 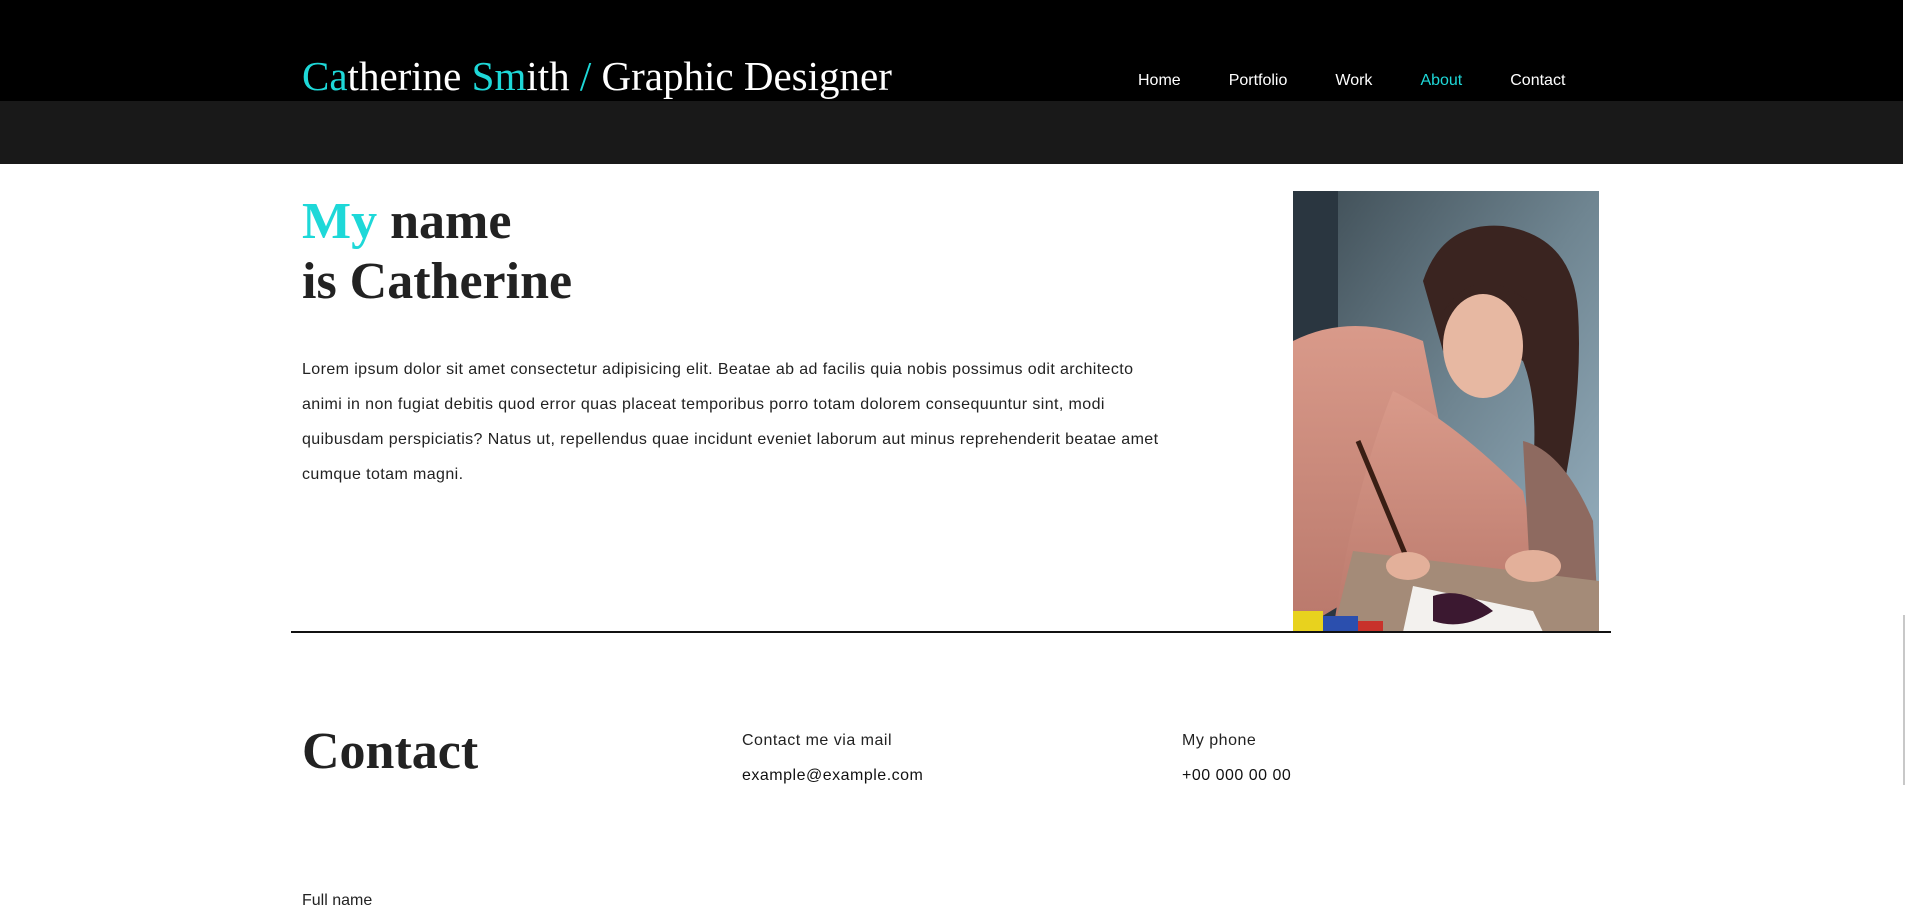 I want to click on phone-value: +00 000 00 00, so click(x=1236, y=776).